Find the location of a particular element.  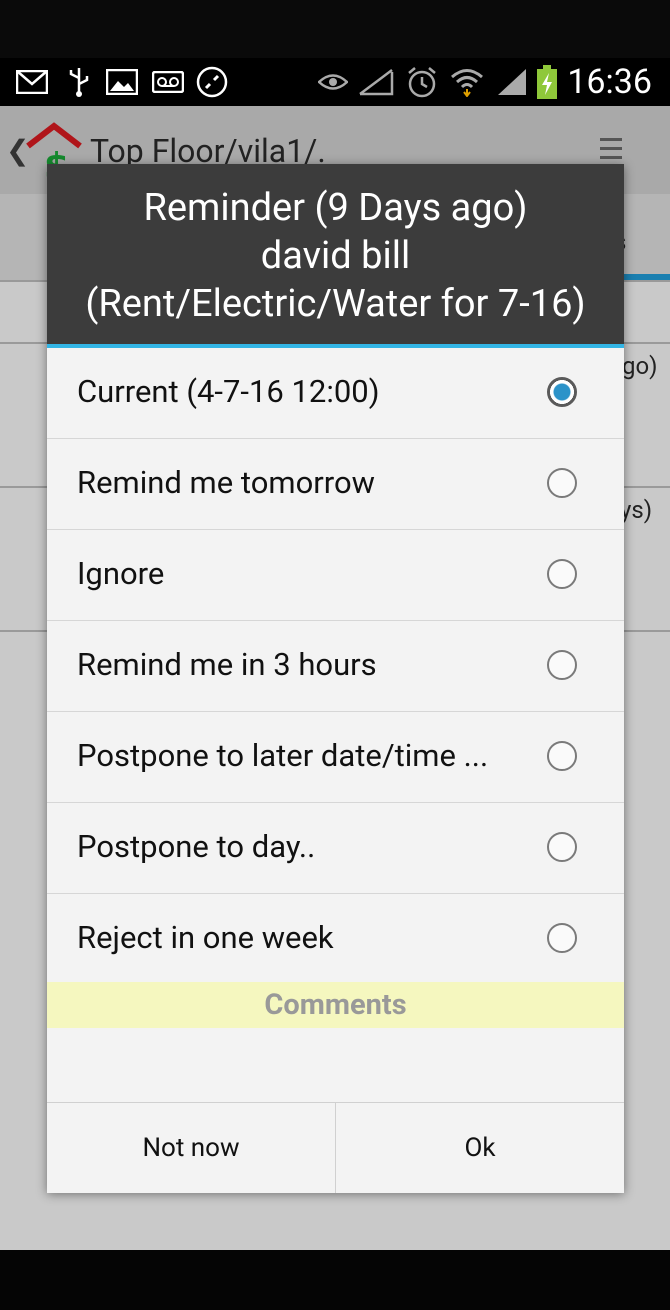

voicemail-icon is located at coordinates (168, 82).